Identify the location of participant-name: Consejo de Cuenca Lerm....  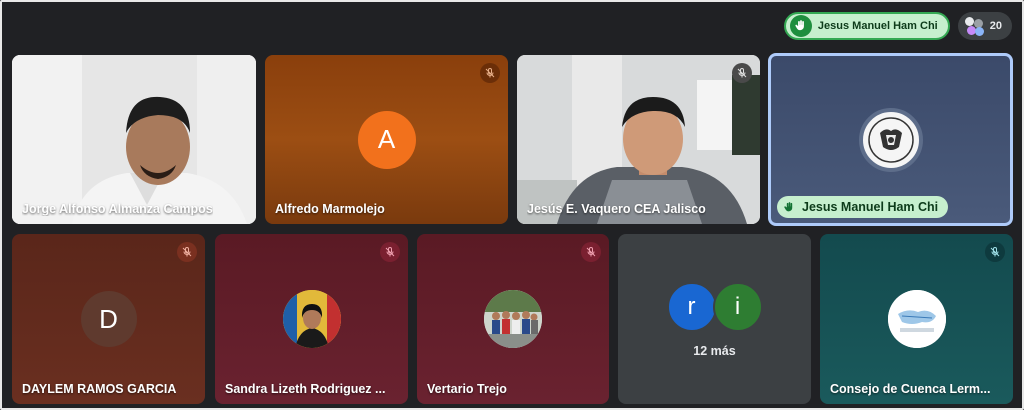
(910, 389).